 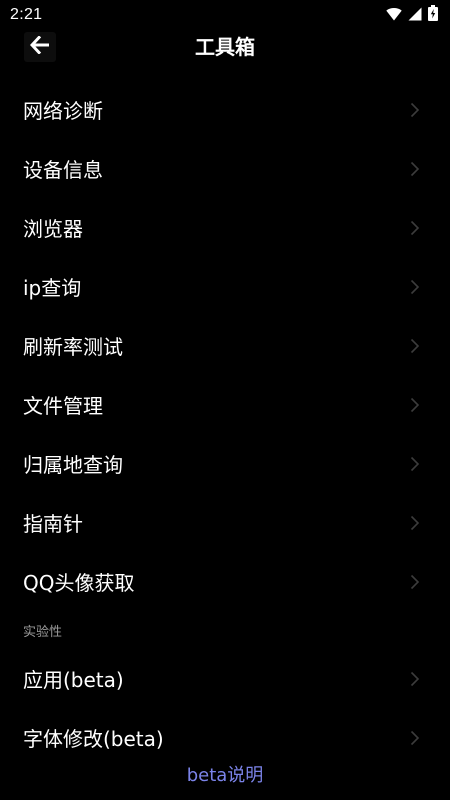 I want to click on menu-item-compass: 指南针, so click(x=225, y=522).